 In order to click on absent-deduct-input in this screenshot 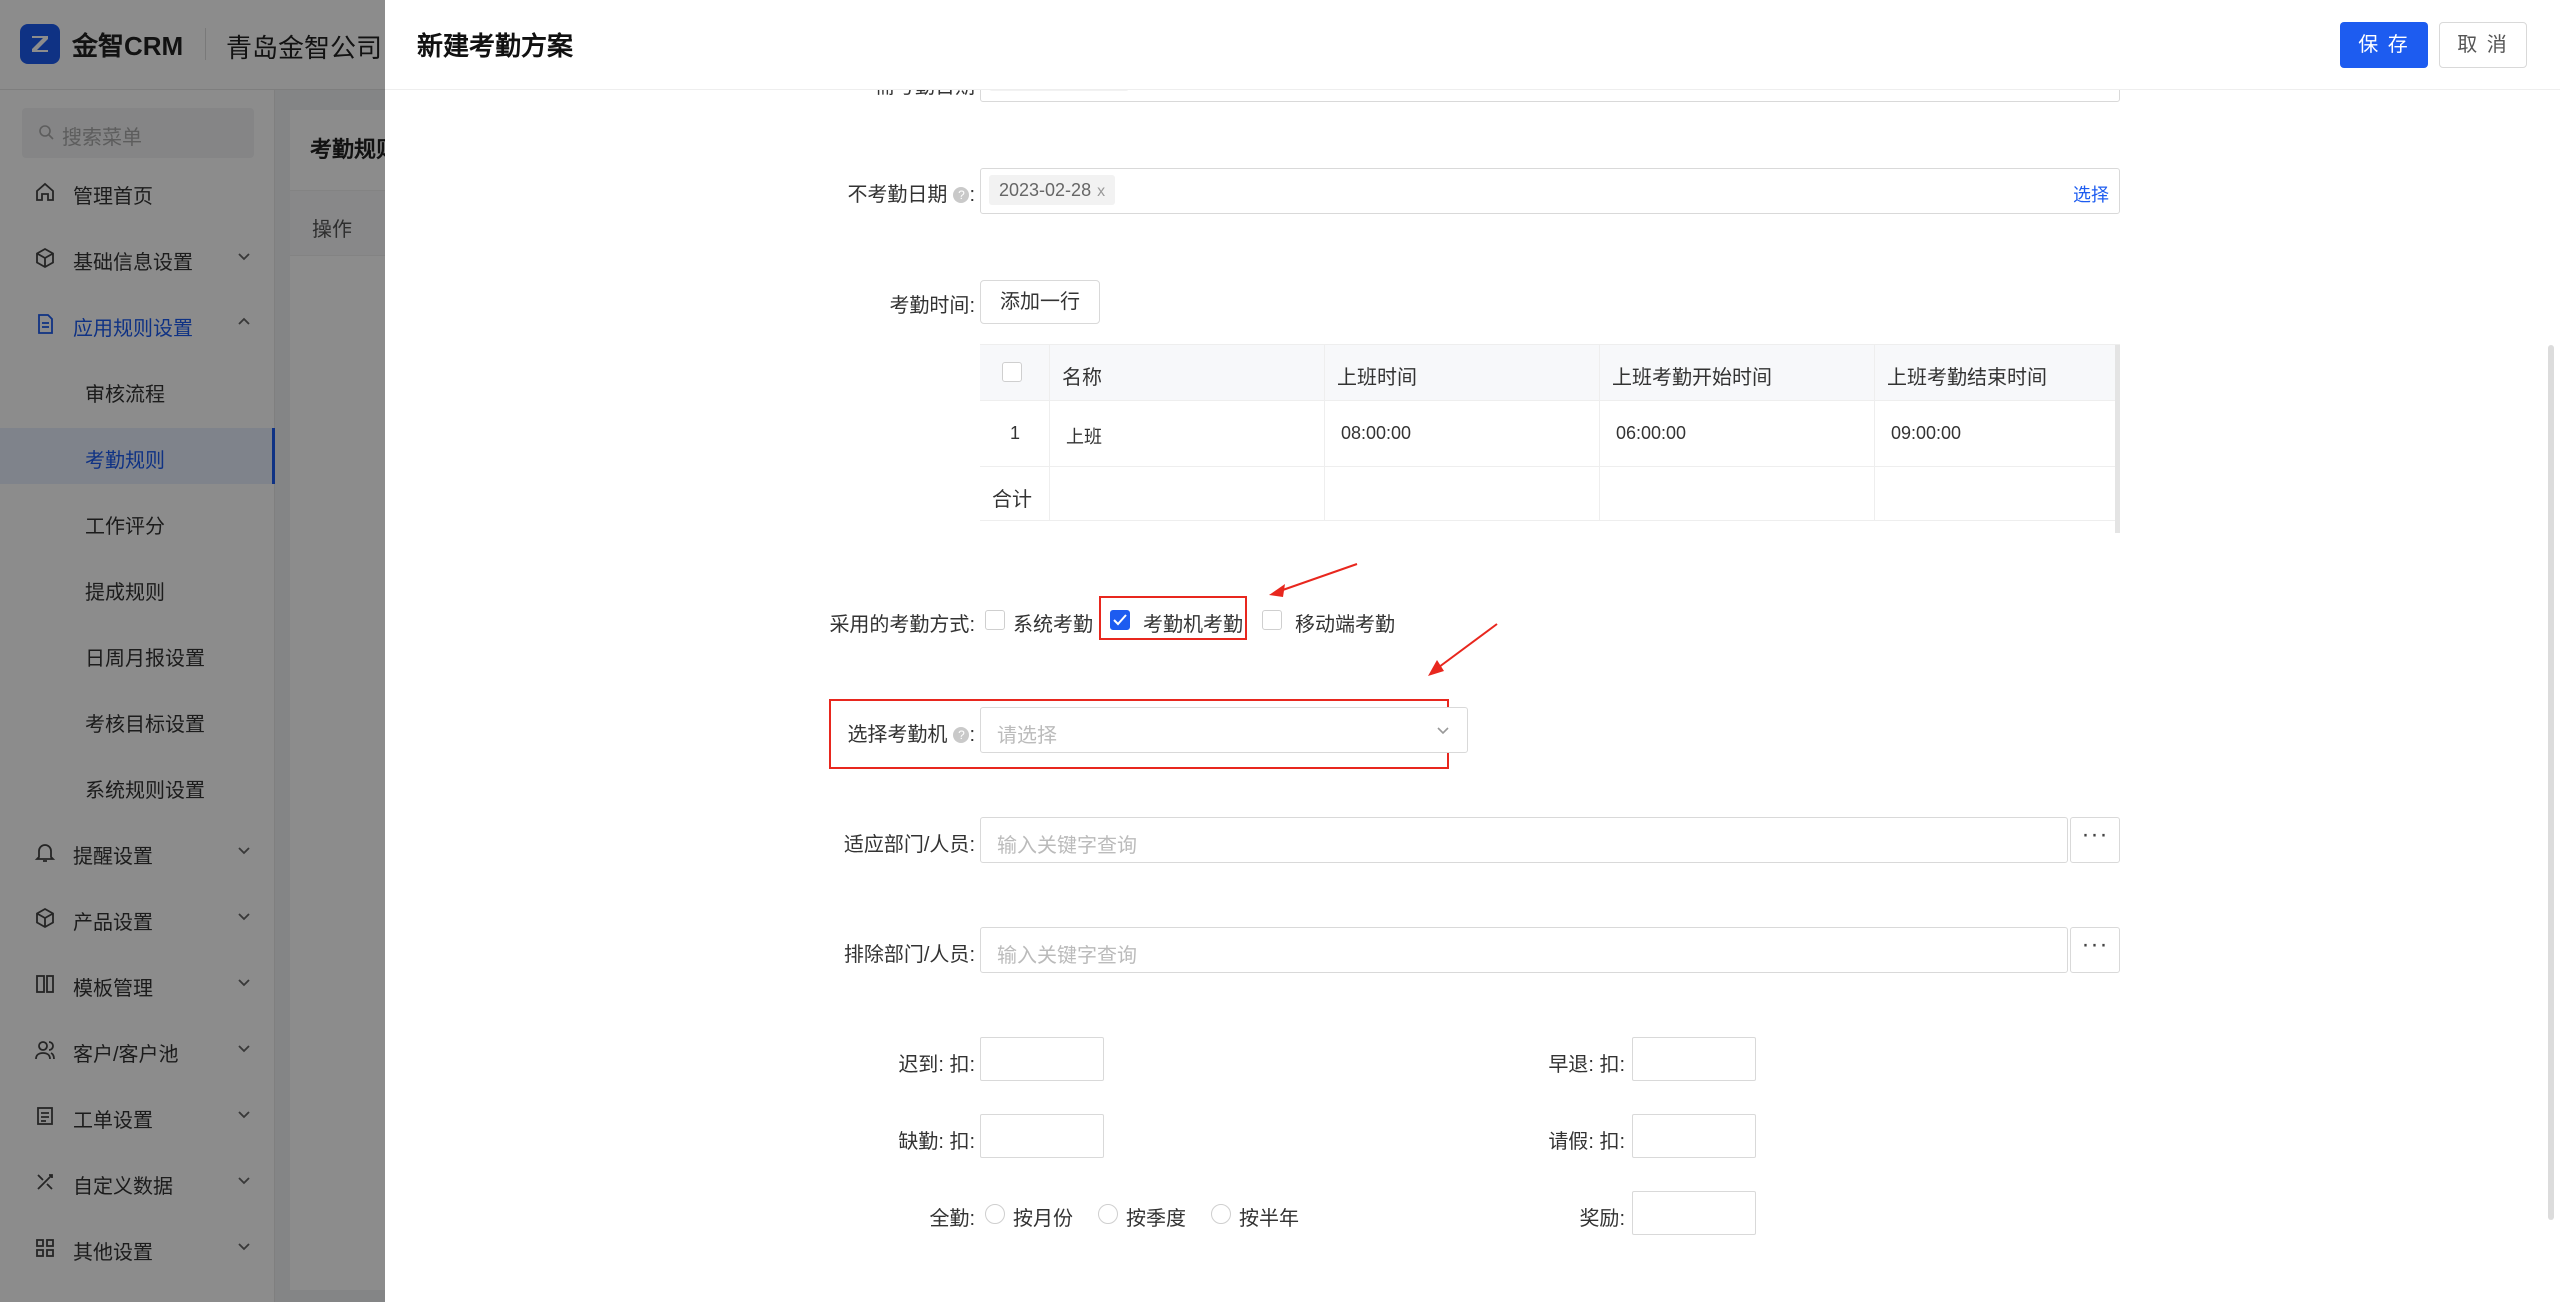, I will do `click(1042, 1136)`.